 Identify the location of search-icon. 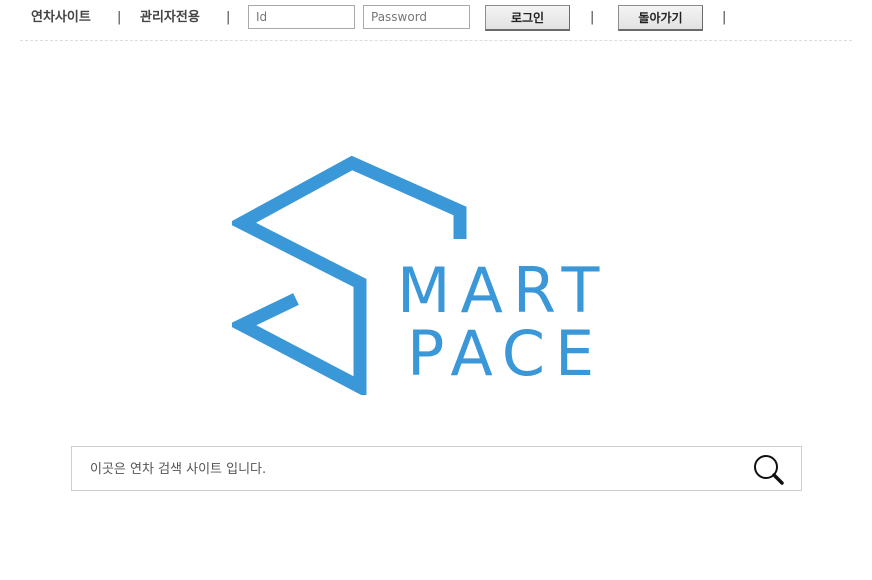
(769, 470).